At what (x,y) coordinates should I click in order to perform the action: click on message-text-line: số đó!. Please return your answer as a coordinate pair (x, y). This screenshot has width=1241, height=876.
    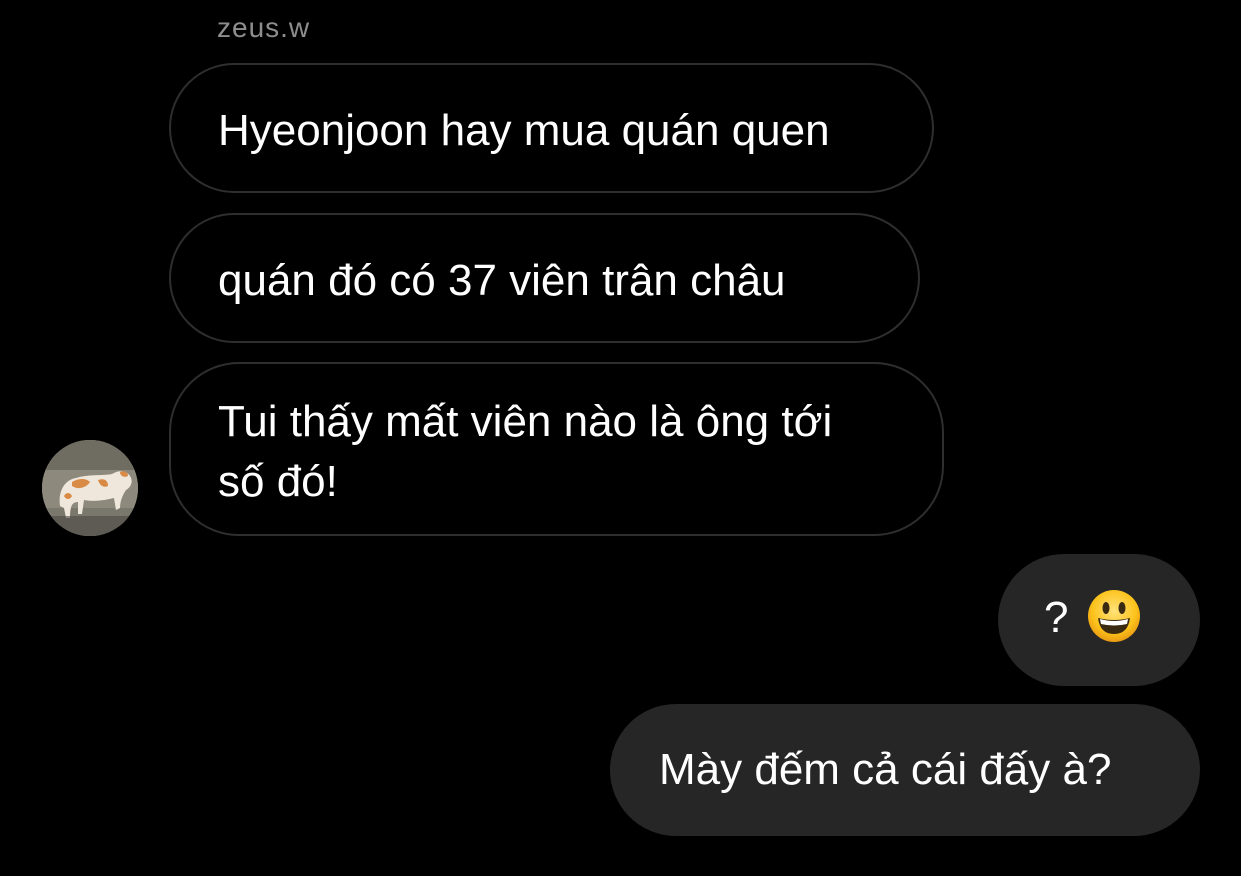
    Looking at the image, I should click on (278, 481).